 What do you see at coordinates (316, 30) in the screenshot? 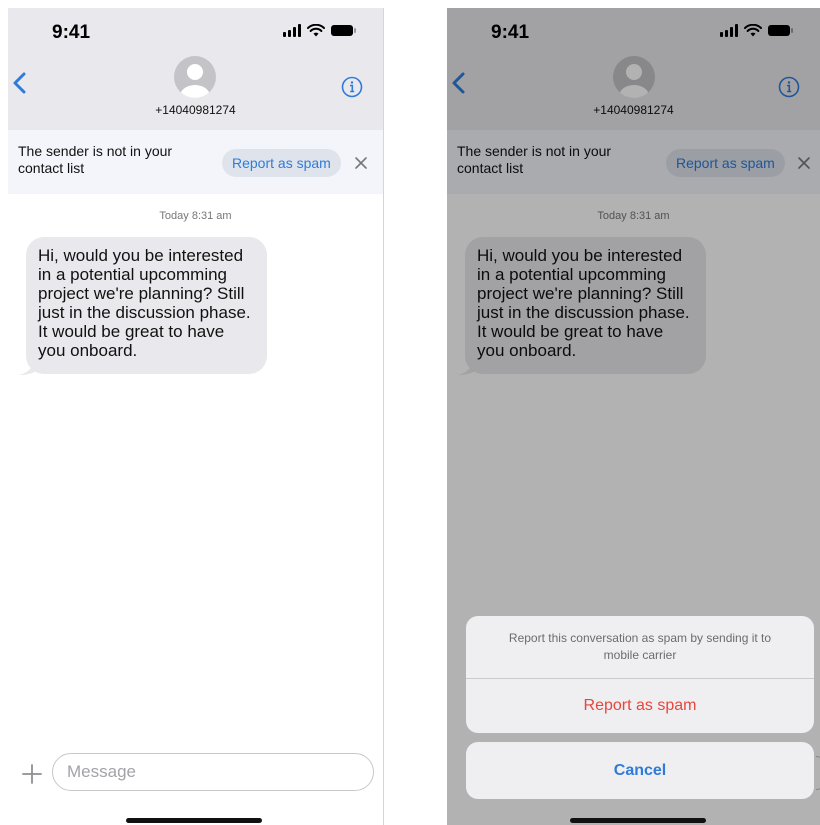
I see `wifi-icon` at bounding box center [316, 30].